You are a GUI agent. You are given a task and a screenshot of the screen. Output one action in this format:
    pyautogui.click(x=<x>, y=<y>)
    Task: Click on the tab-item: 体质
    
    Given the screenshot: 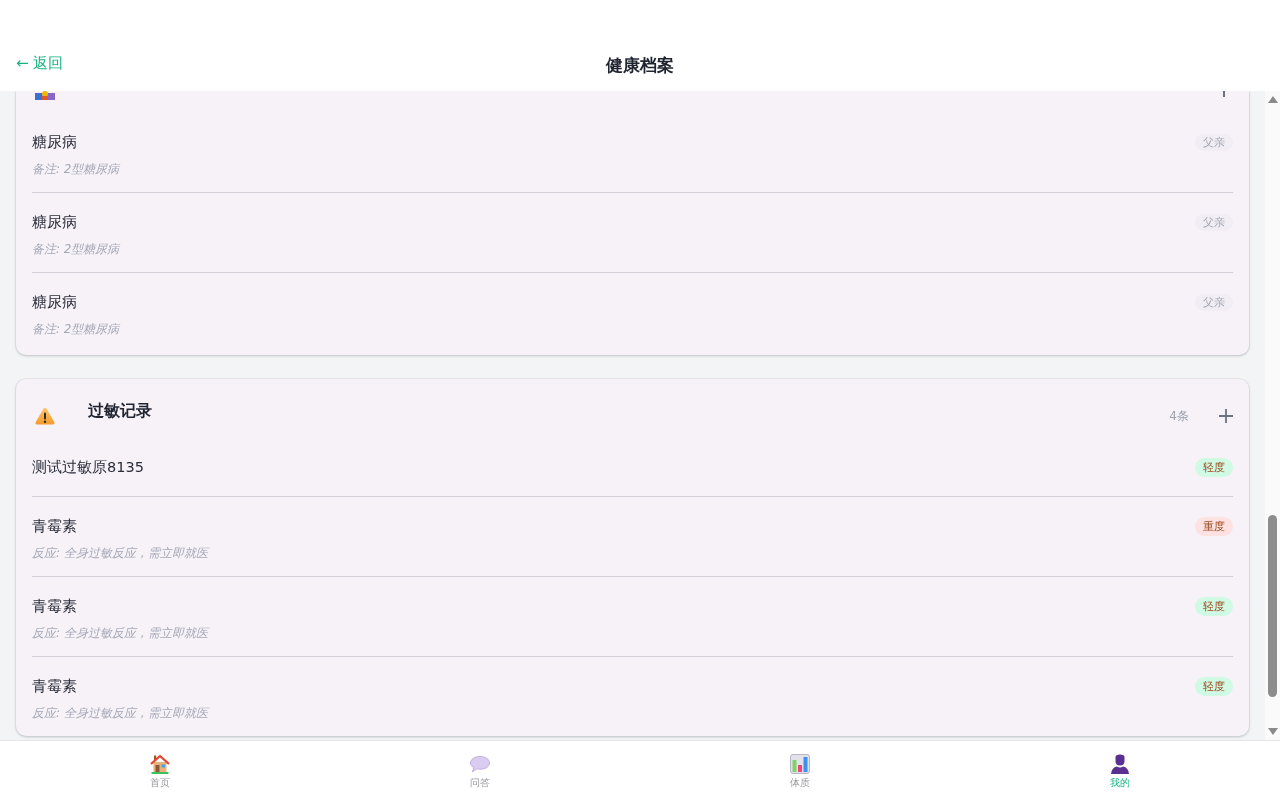 What is the action you would take?
    pyautogui.click(x=800, y=770)
    